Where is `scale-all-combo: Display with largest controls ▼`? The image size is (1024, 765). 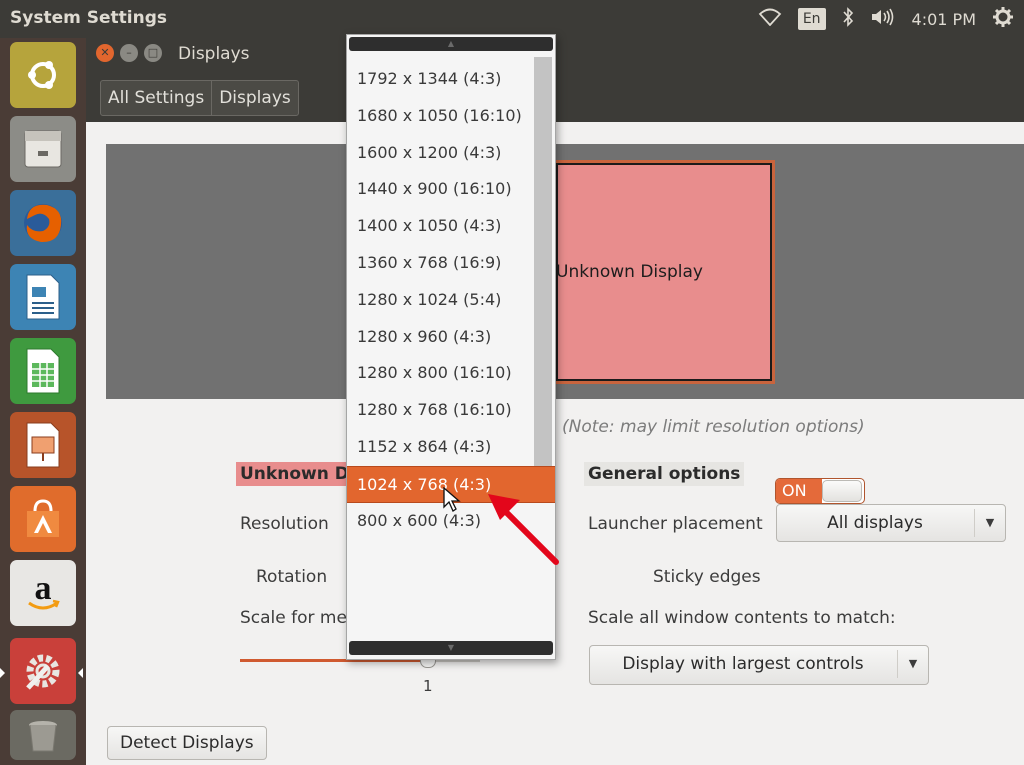
scale-all-combo: Display with largest controls ▼ is located at coordinates (759, 665).